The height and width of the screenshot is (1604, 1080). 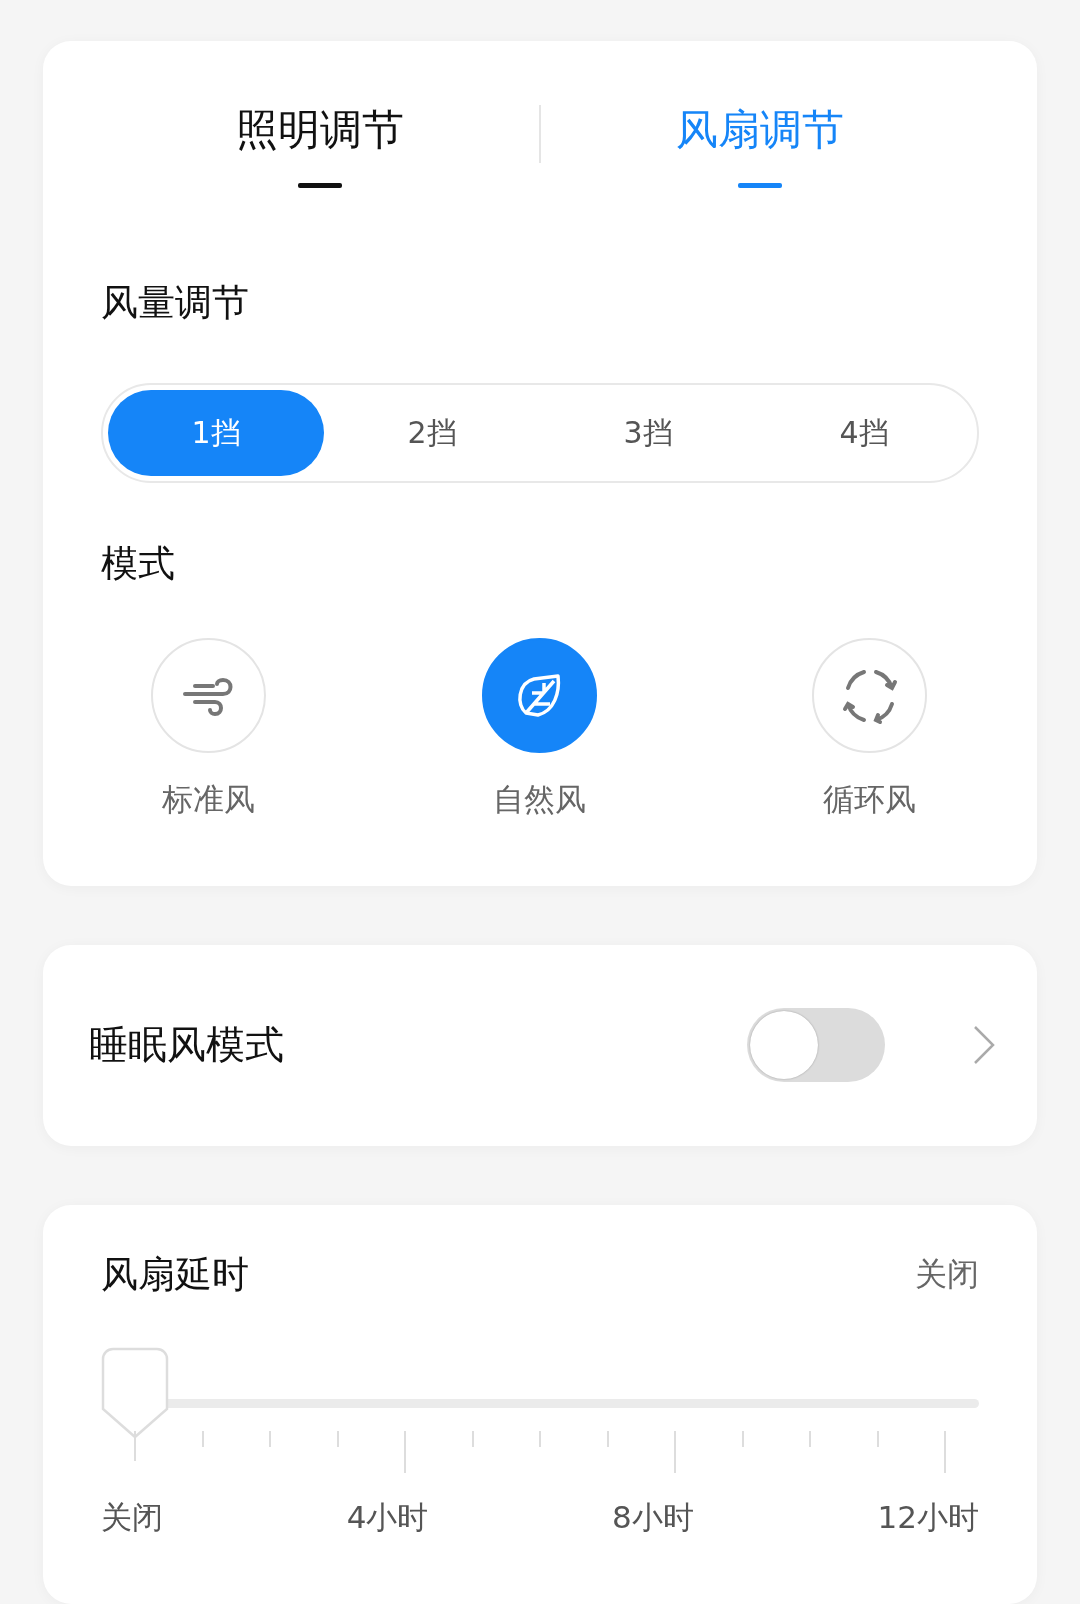 I want to click on section-title: 风量调节, so click(x=175, y=302).